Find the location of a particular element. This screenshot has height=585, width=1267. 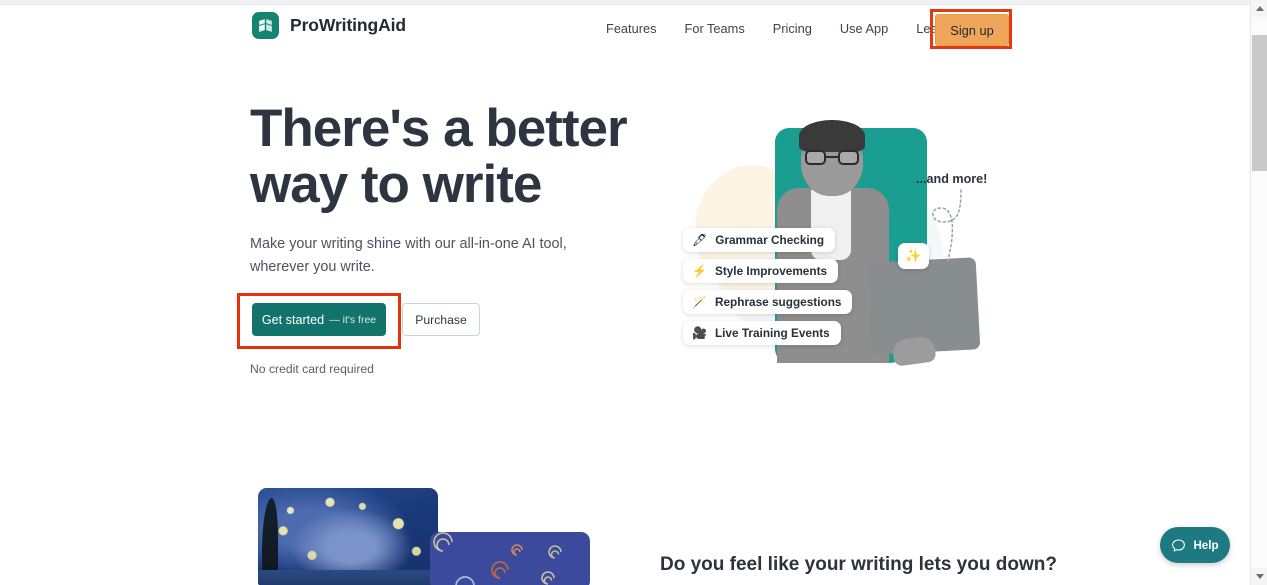

and-more-label: ...and more! is located at coordinates (952, 179).